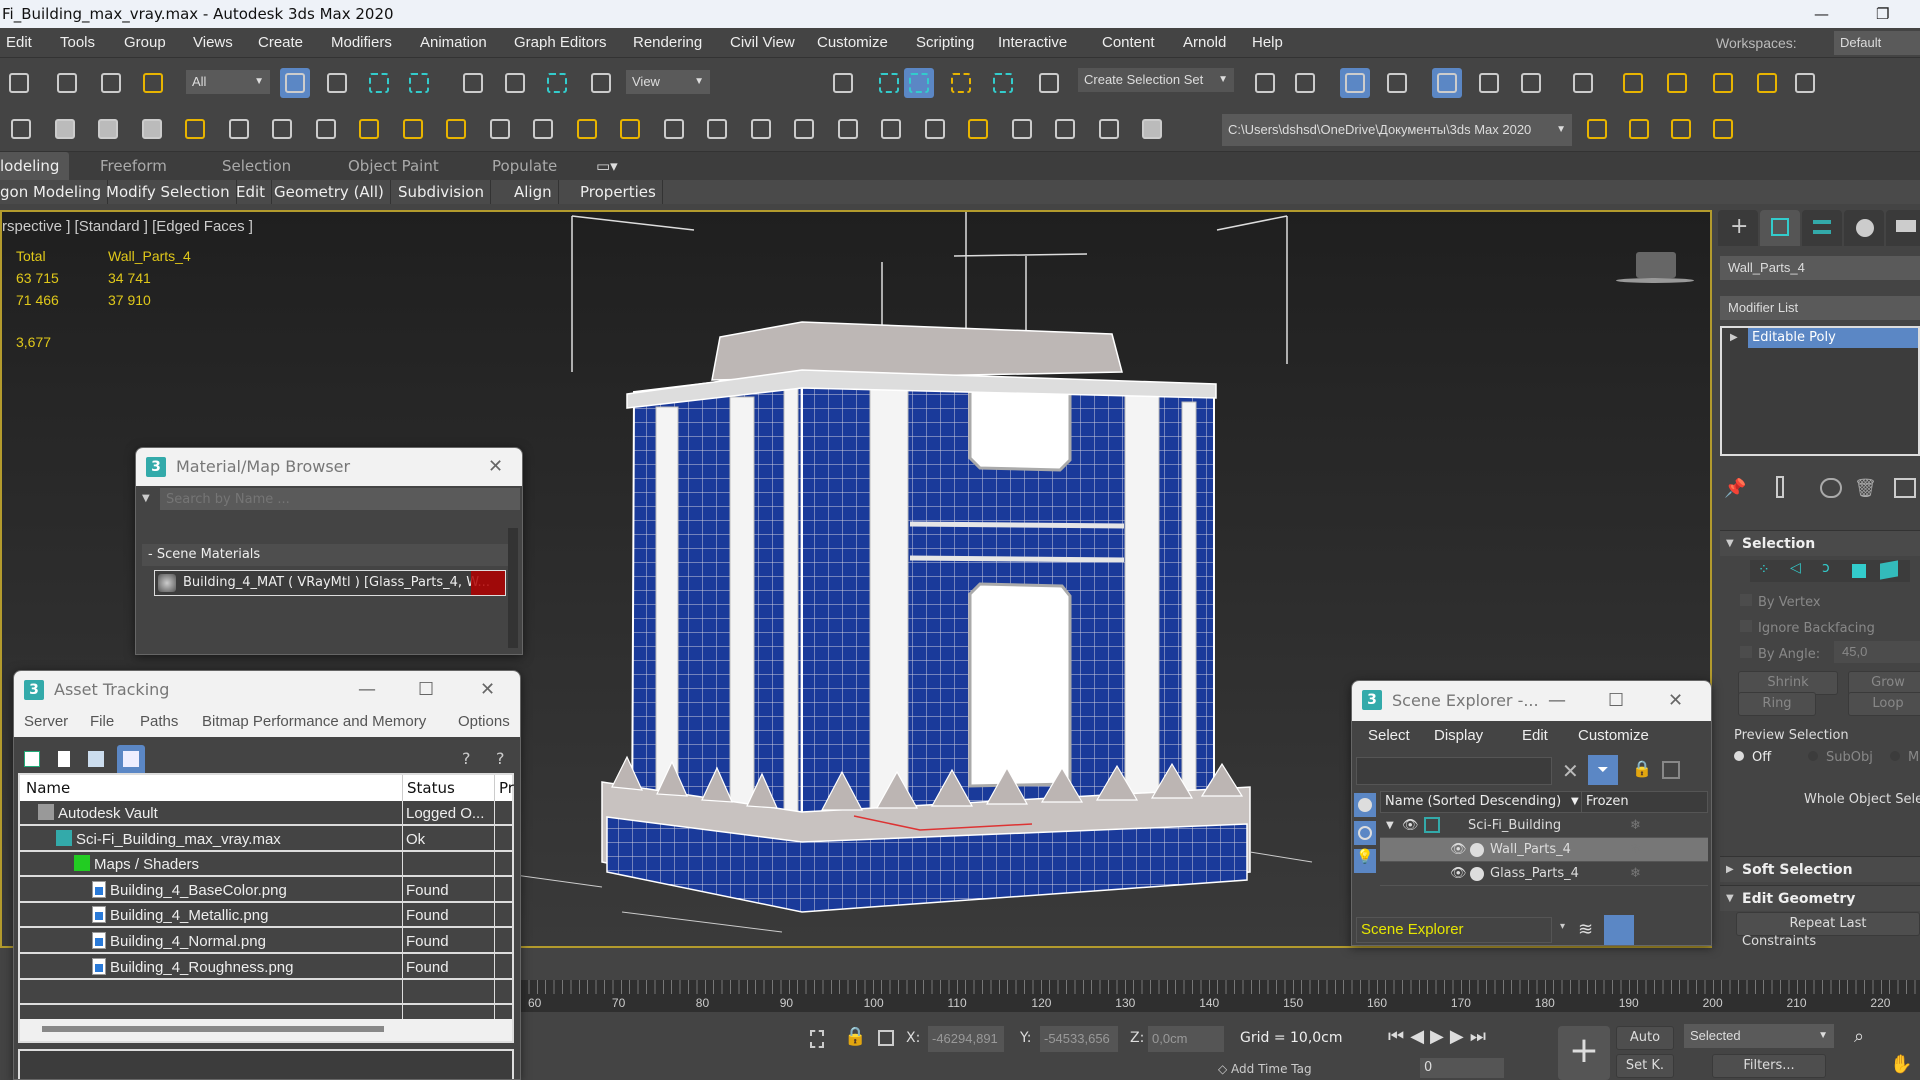 This screenshot has height=1080, width=1920. What do you see at coordinates (266, 916) in the screenshot?
I see `table-row: Building_4_Metallic.png Found` at bounding box center [266, 916].